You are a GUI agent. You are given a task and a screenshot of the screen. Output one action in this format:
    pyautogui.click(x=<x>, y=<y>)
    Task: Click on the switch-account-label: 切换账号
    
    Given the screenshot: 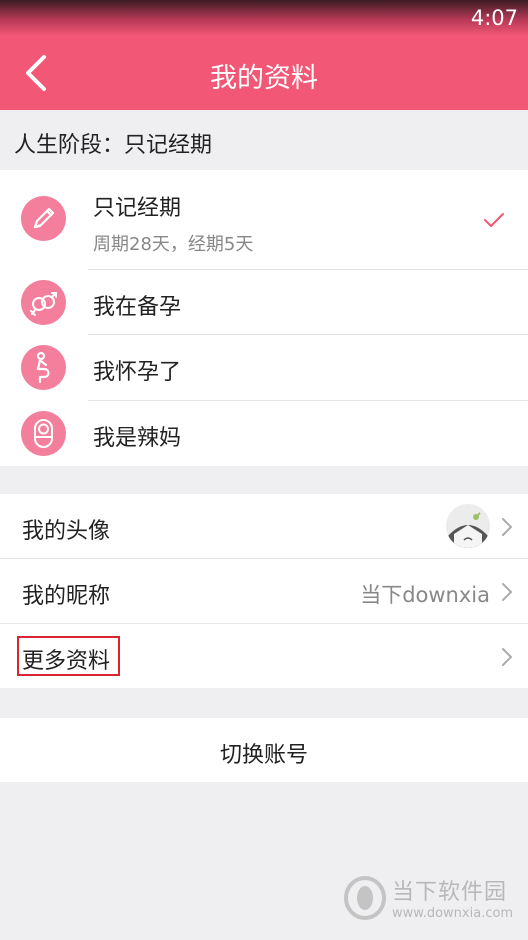 What is the action you would take?
    pyautogui.click(x=263, y=755)
    